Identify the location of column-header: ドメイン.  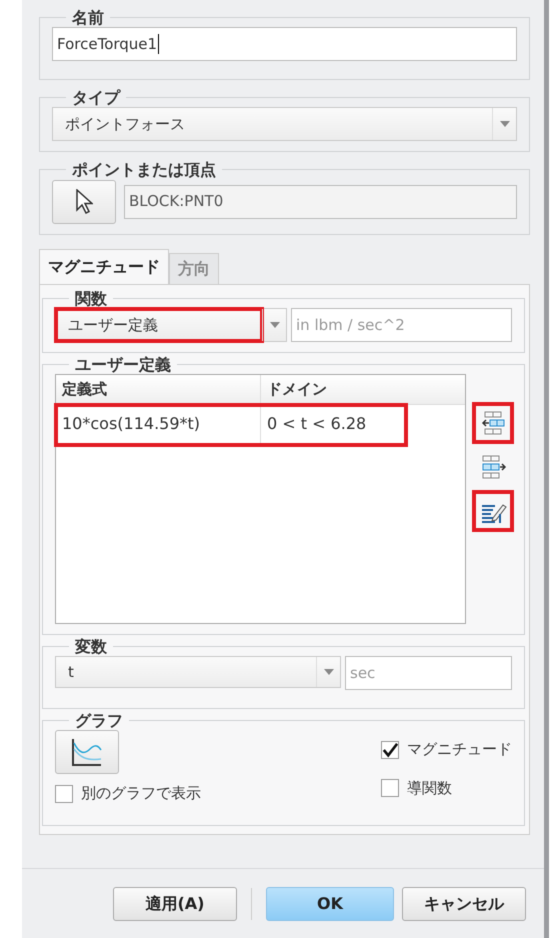
(297, 389).